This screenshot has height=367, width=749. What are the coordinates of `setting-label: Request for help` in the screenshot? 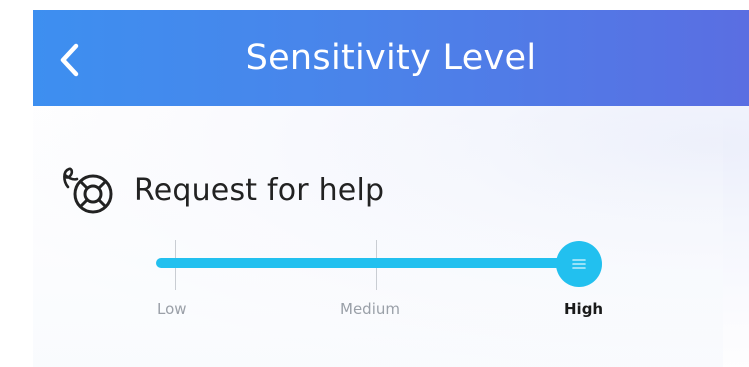 It's located at (259, 190).